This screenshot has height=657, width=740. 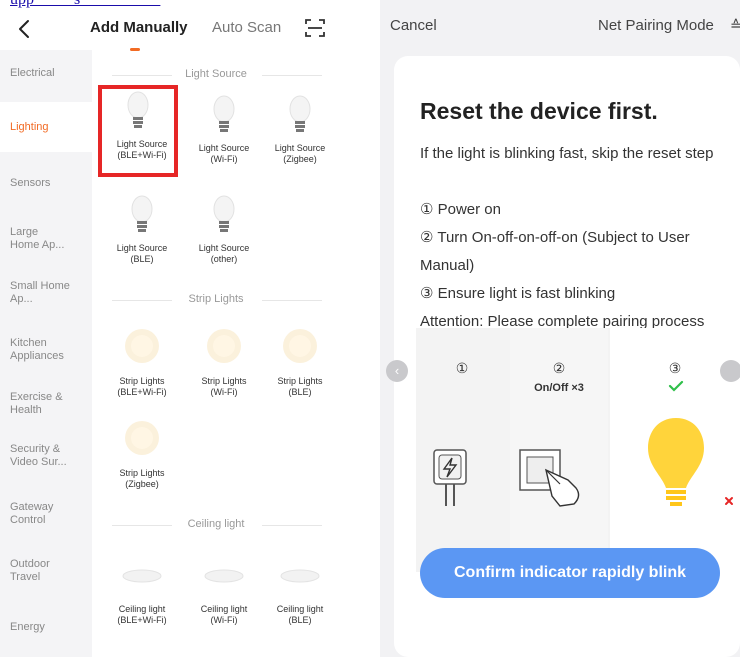 I want to click on cancel-button: Cancel, so click(x=413, y=25).